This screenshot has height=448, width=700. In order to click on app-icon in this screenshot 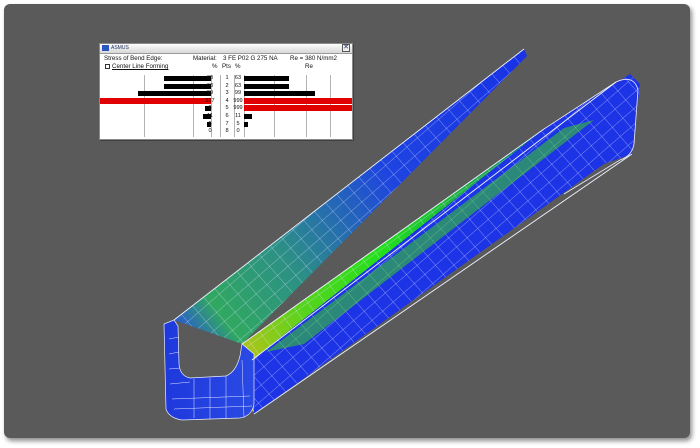, I will do `click(105, 48)`.